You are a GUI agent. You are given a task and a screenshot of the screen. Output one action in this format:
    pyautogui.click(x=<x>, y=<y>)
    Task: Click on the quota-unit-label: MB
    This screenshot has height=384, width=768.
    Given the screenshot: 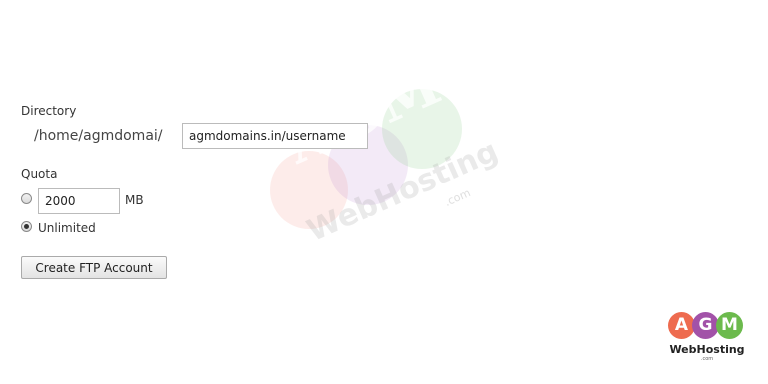 What is the action you would take?
    pyautogui.click(x=134, y=200)
    